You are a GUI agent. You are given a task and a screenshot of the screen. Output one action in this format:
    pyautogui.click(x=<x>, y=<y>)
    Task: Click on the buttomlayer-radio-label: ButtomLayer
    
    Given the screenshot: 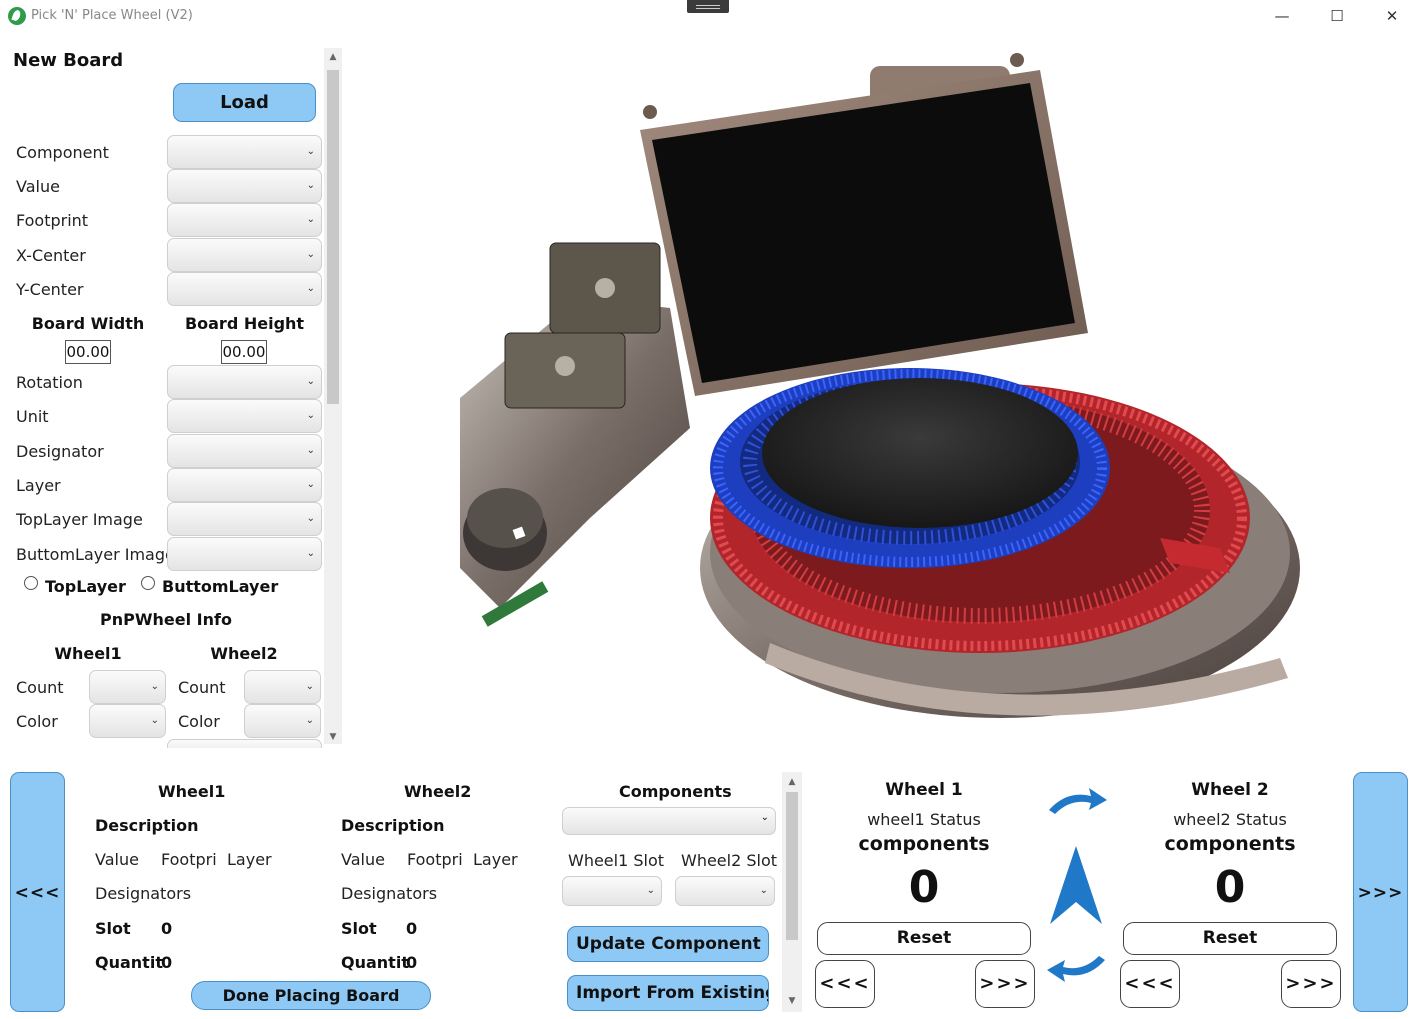 What is the action you would take?
    pyautogui.click(x=220, y=586)
    